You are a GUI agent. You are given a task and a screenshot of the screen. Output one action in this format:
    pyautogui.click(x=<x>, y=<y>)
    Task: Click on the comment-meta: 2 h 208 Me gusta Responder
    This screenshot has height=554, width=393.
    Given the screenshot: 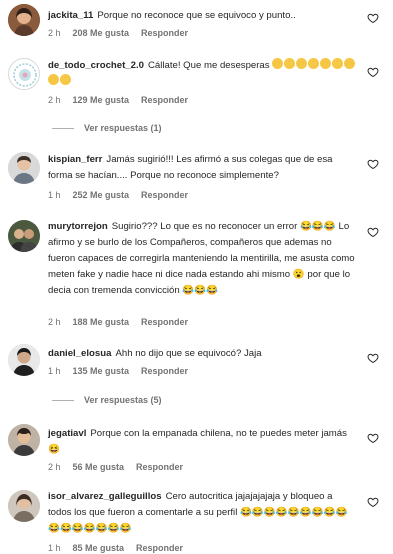 What is the action you would take?
    pyautogui.click(x=124, y=33)
    